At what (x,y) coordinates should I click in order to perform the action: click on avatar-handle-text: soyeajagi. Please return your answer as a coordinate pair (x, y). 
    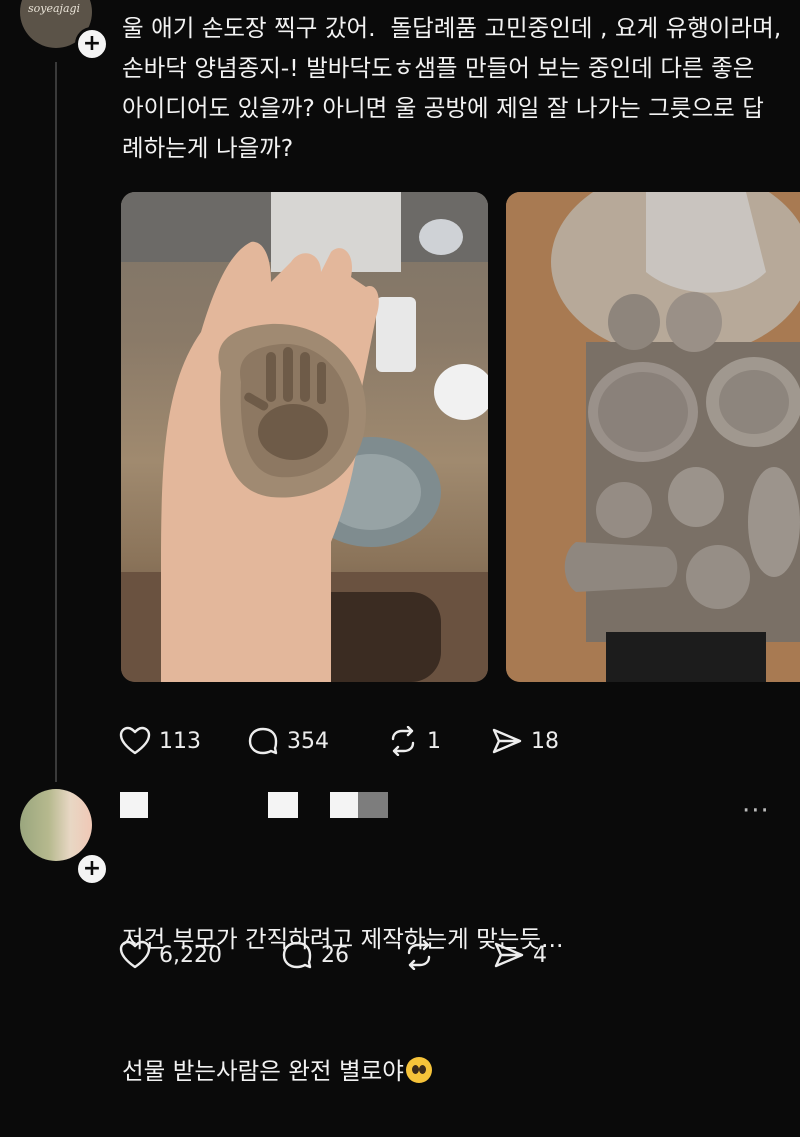
    Looking at the image, I should click on (54, 8).